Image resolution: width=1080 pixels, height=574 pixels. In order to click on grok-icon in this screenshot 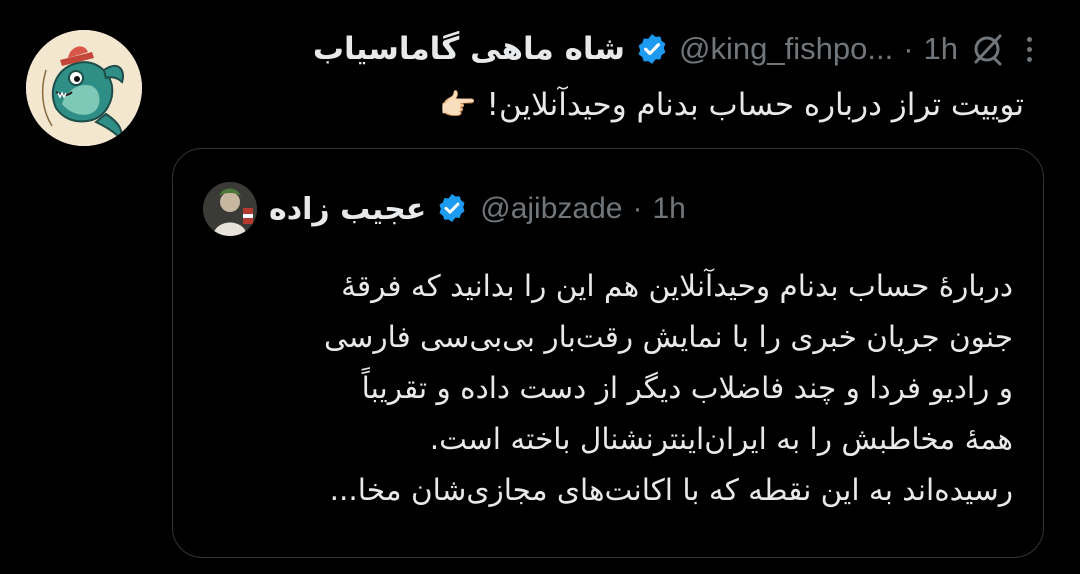, I will do `click(987, 49)`.